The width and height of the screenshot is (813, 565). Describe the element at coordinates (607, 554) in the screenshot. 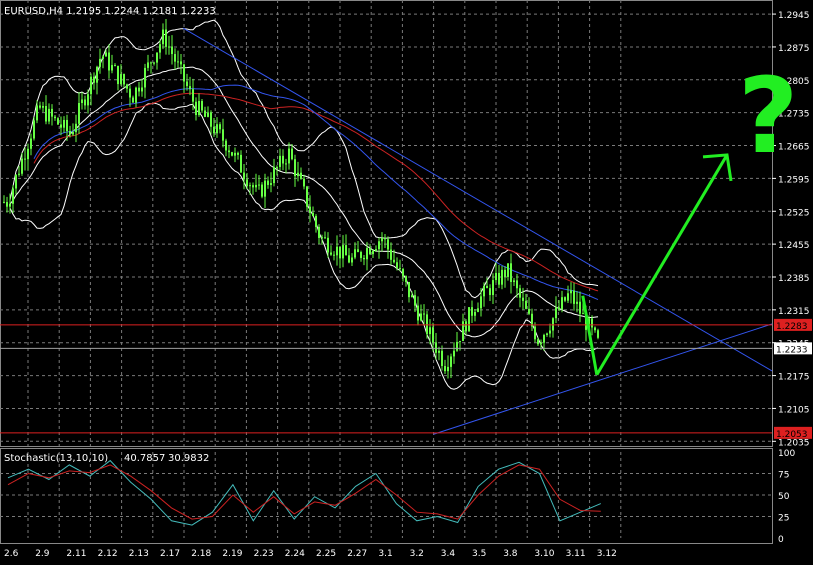

I see `x-tick-label: 3.12` at that location.